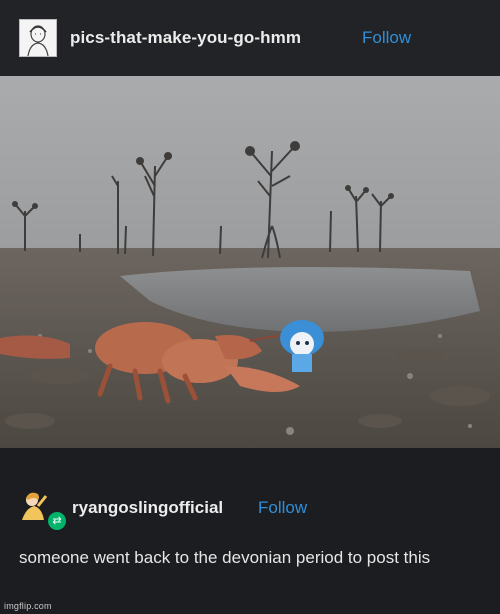 The height and width of the screenshot is (614, 500). I want to click on reply-username: ryangoslingofficial, so click(147, 508).